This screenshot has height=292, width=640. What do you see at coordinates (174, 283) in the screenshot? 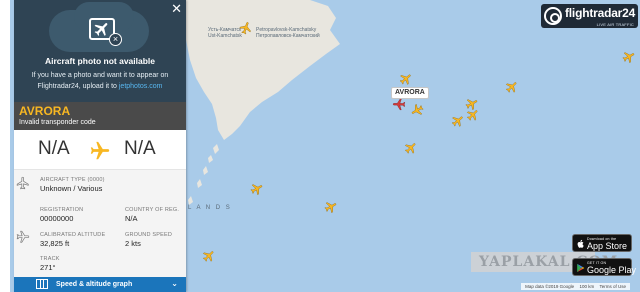
I see `chevron-down-icon: ⌄` at bounding box center [174, 283].